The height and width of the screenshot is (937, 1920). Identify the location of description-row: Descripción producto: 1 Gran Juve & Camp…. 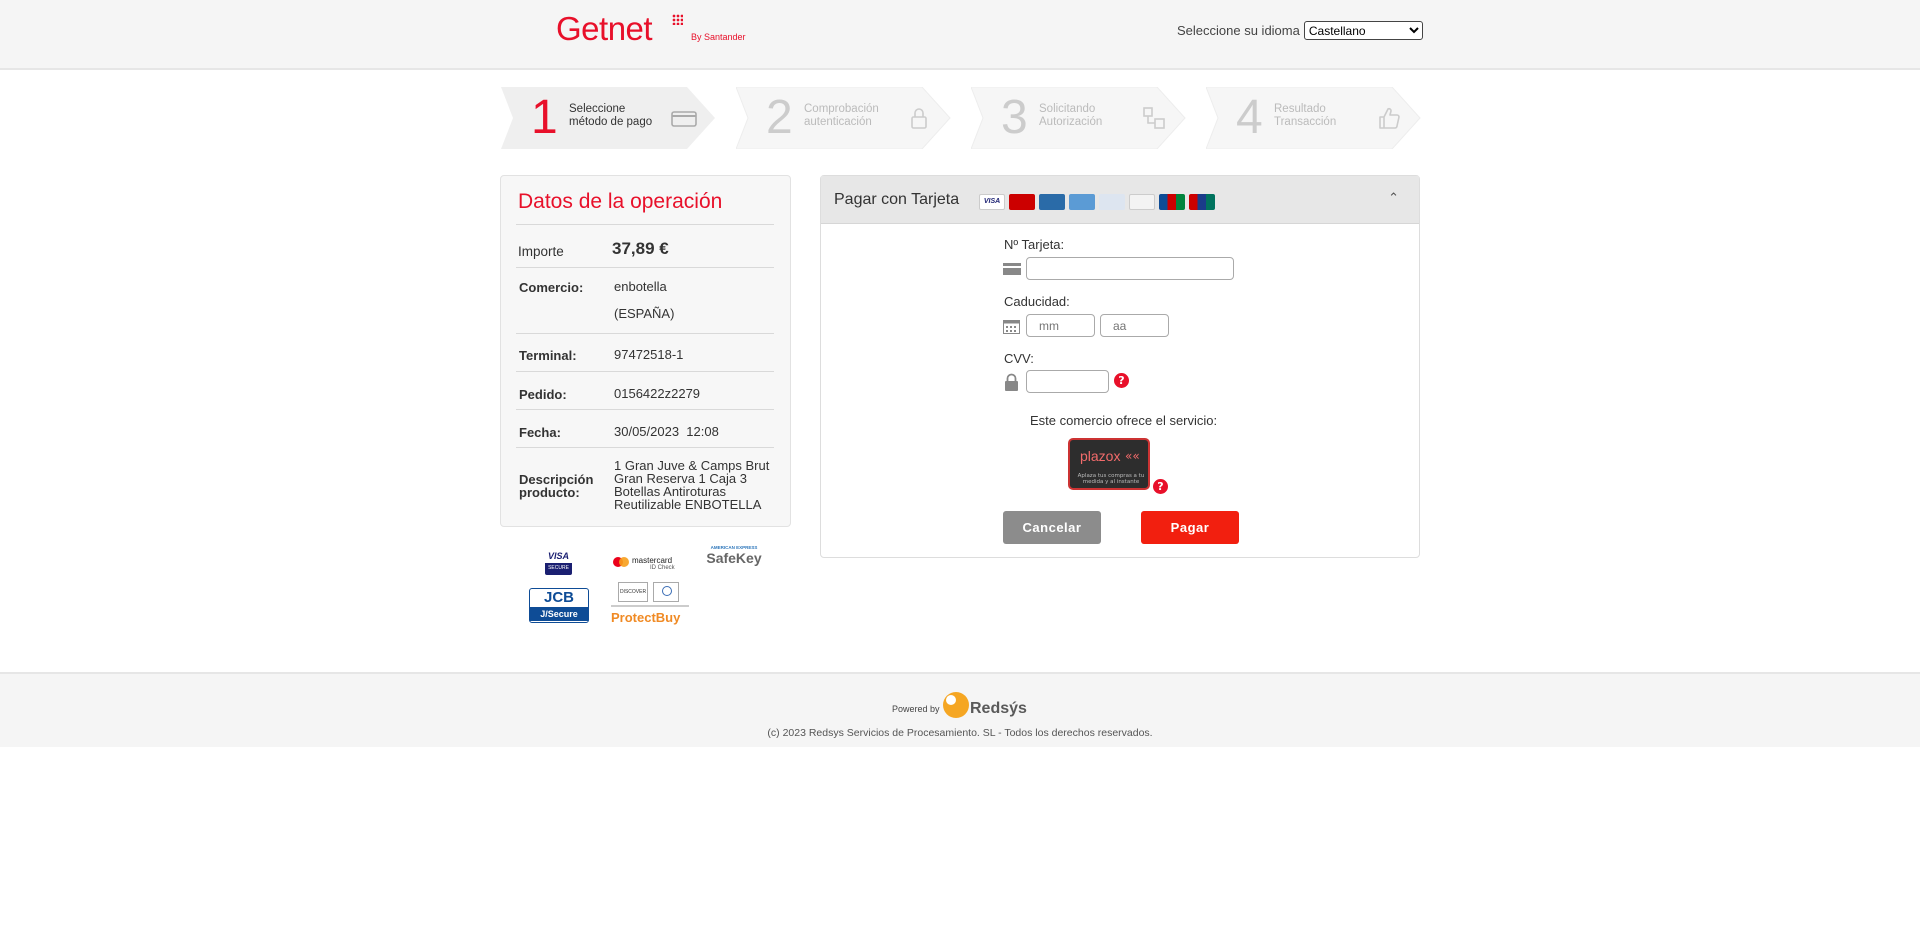
(645, 487).